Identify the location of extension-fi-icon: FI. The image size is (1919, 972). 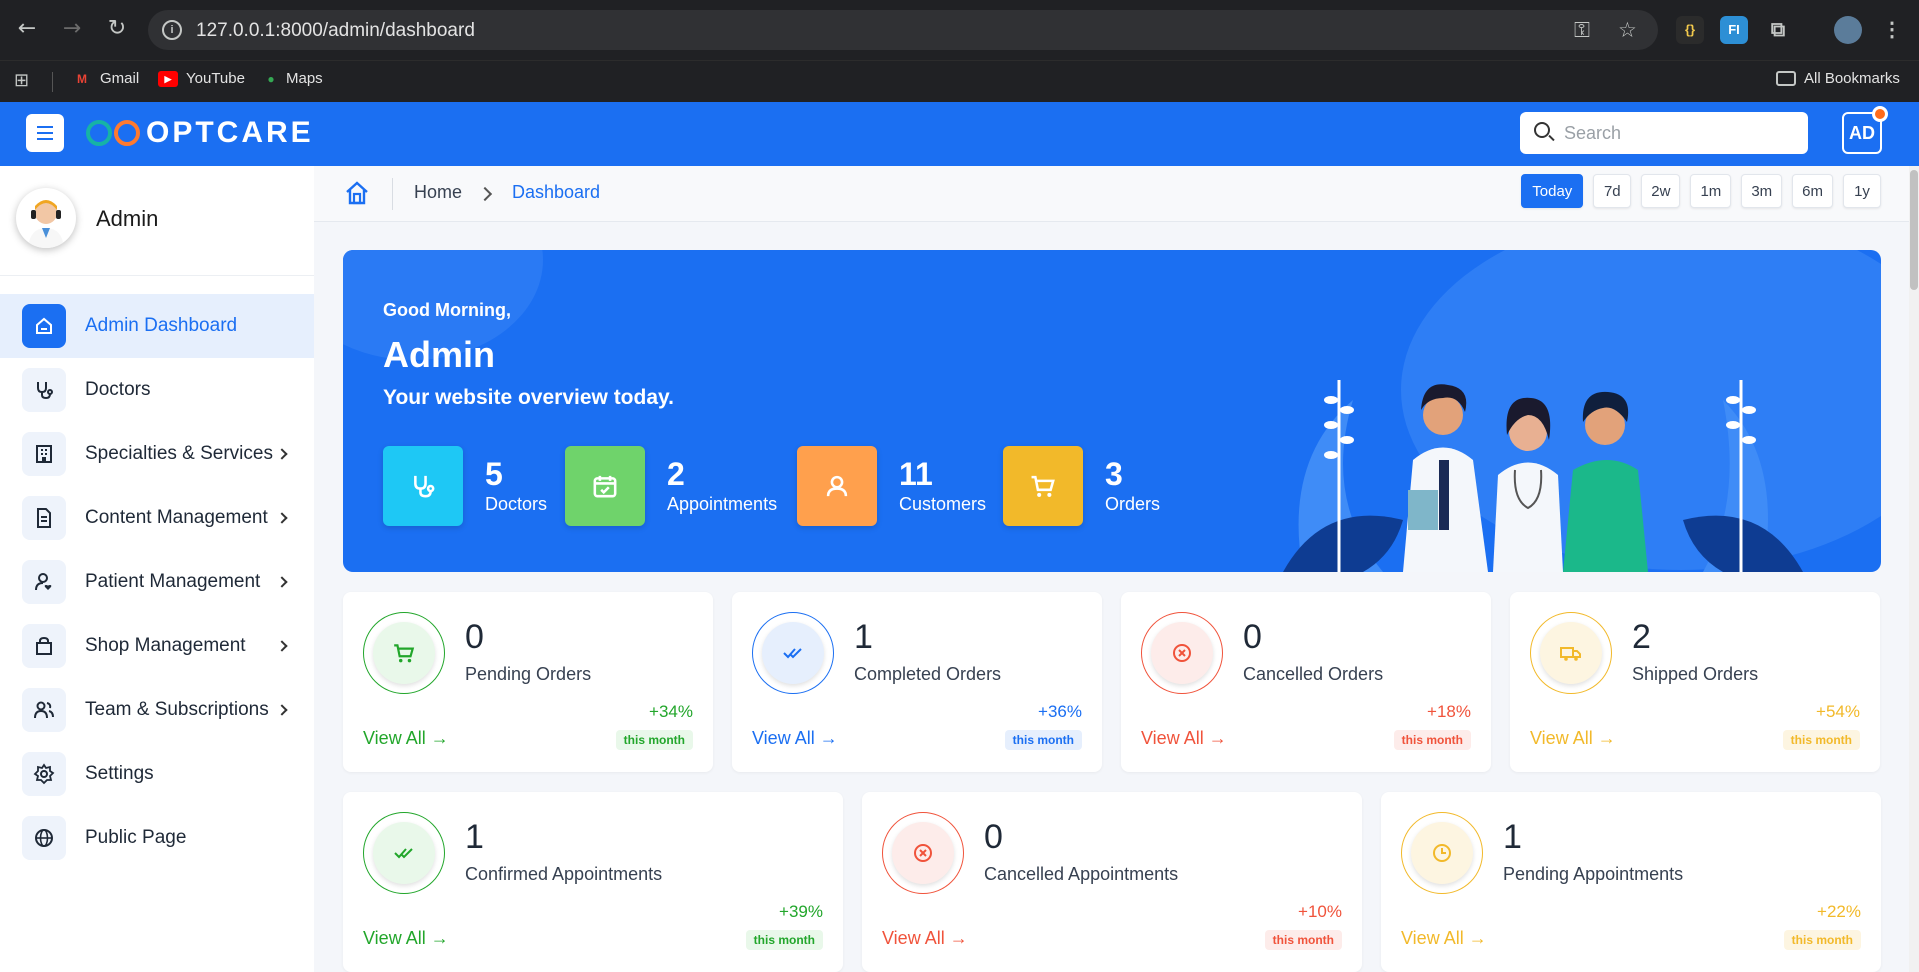
(1734, 30).